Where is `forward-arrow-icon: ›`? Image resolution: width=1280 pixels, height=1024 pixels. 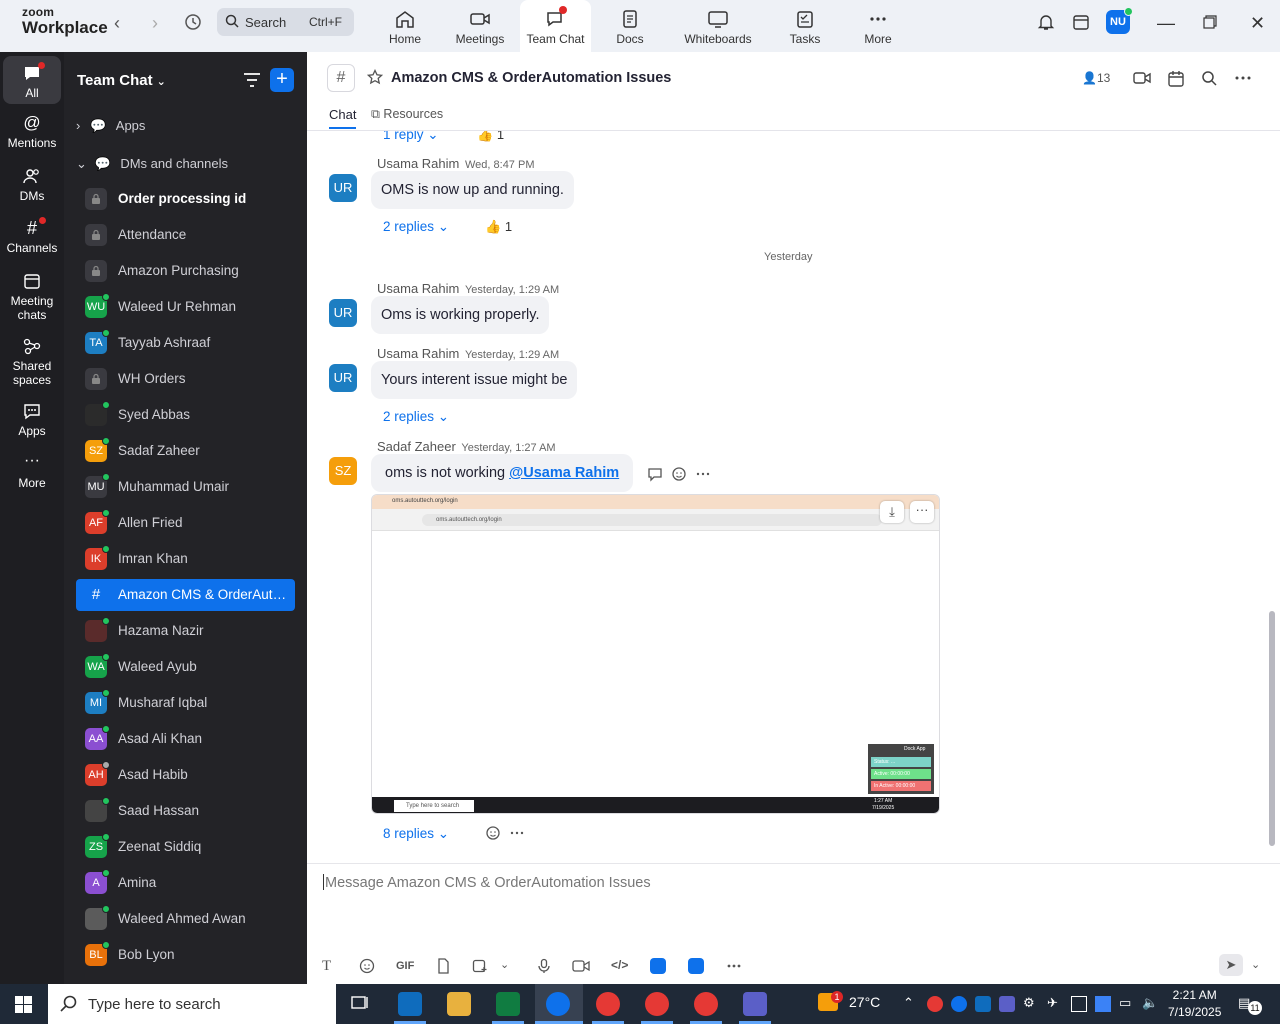 forward-arrow-icon: › is located at coordinates (155, 23).